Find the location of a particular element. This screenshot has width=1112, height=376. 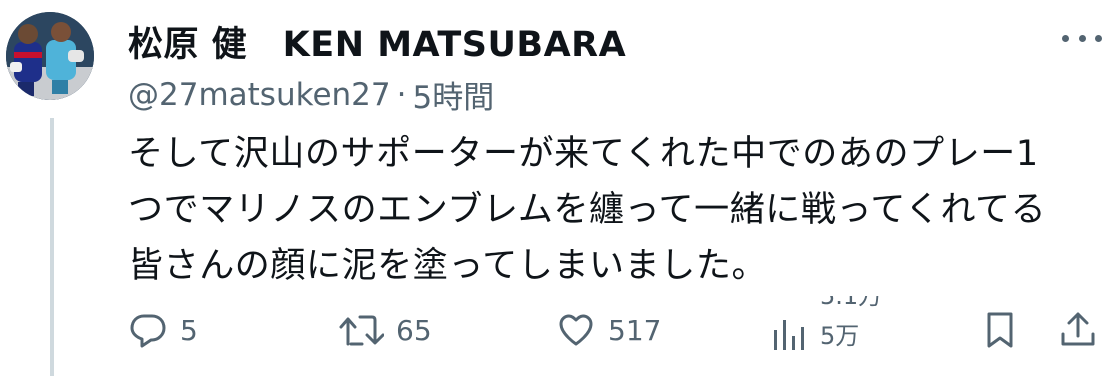

retweet-icon is located at coordinates (361, 330).